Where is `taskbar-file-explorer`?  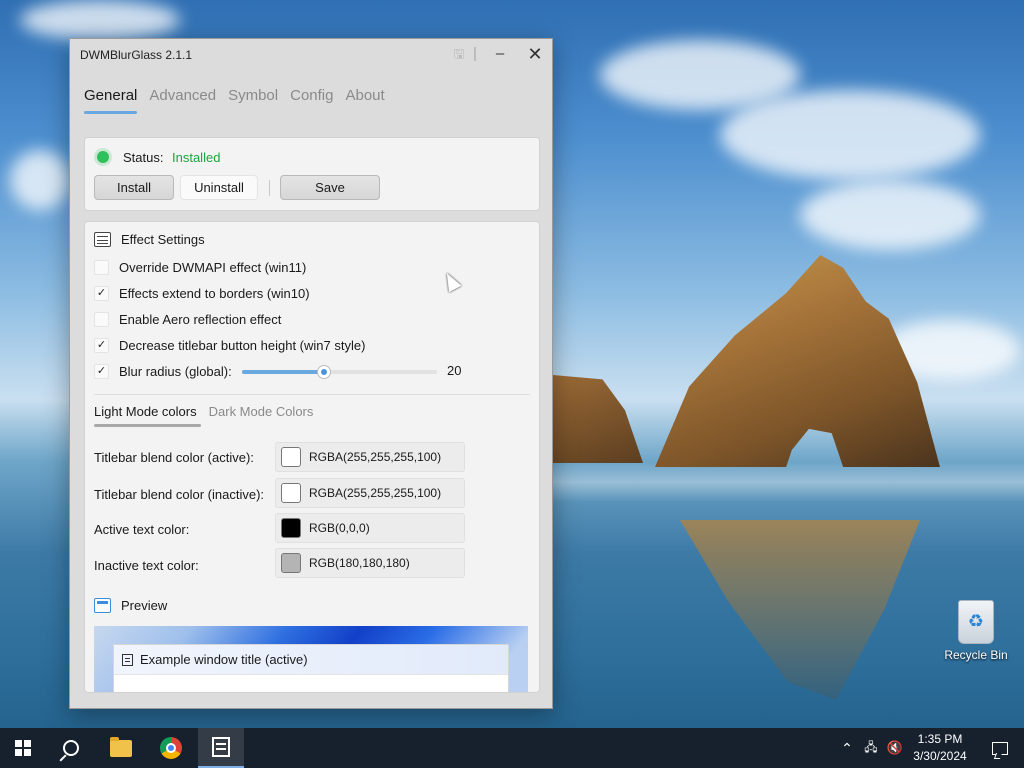 taskbar-file-explorer is located at coordinates (121, 748).